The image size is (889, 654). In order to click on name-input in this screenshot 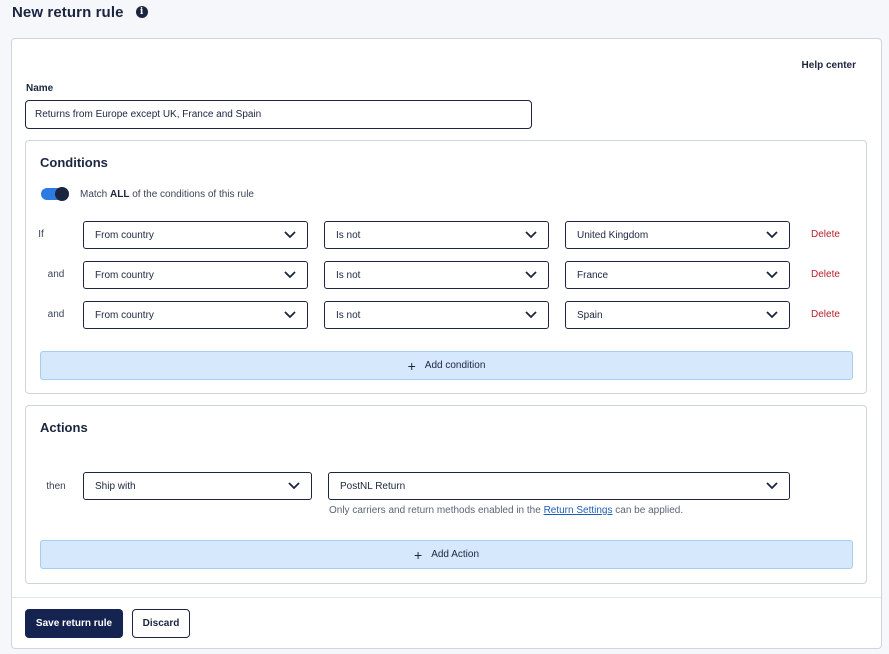, I will do `click(278, 114)`.